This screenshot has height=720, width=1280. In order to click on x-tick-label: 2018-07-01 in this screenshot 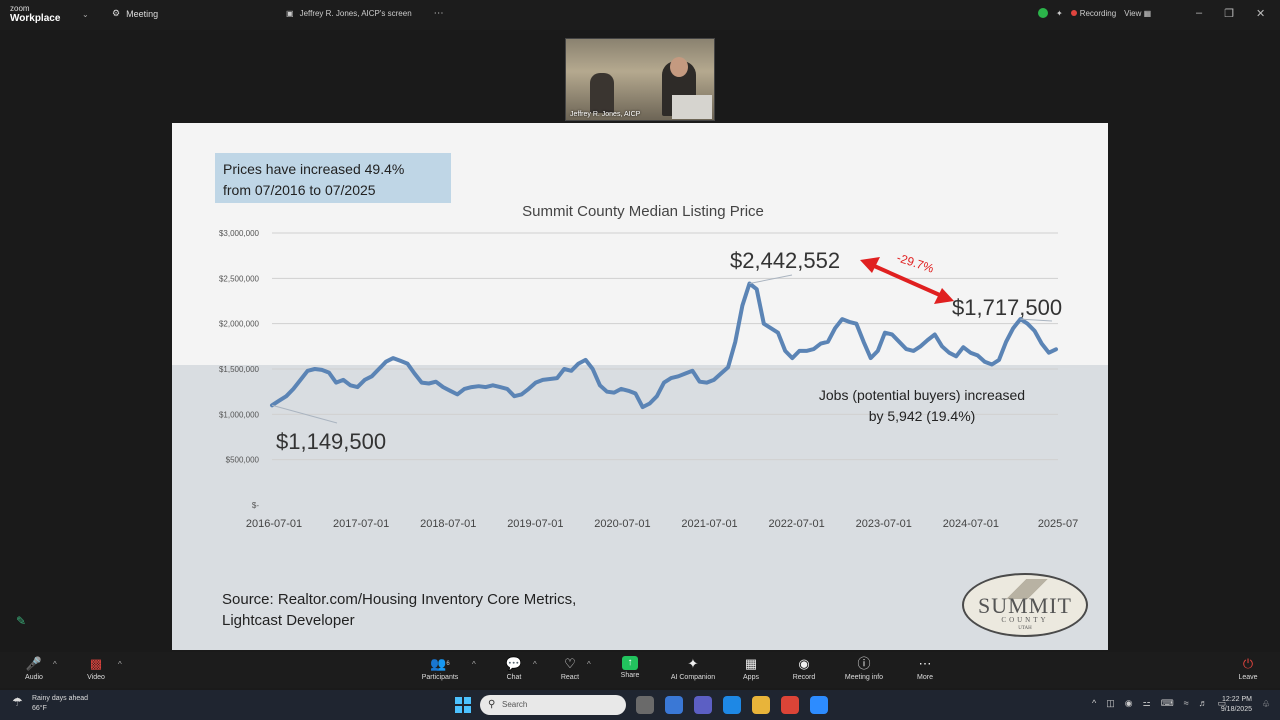, I will do `click(448, 524)`.